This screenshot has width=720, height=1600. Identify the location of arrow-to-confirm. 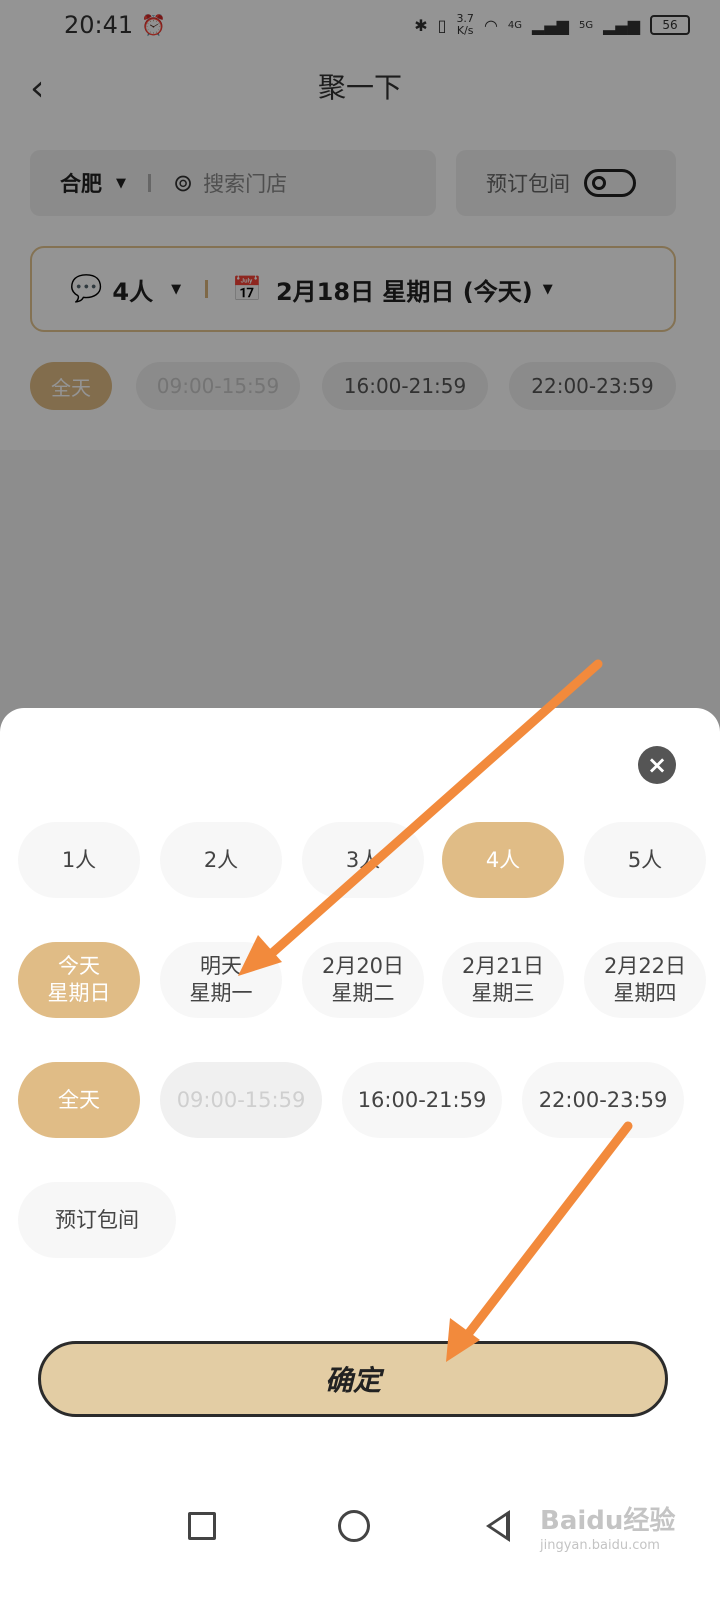
(539, 1241).